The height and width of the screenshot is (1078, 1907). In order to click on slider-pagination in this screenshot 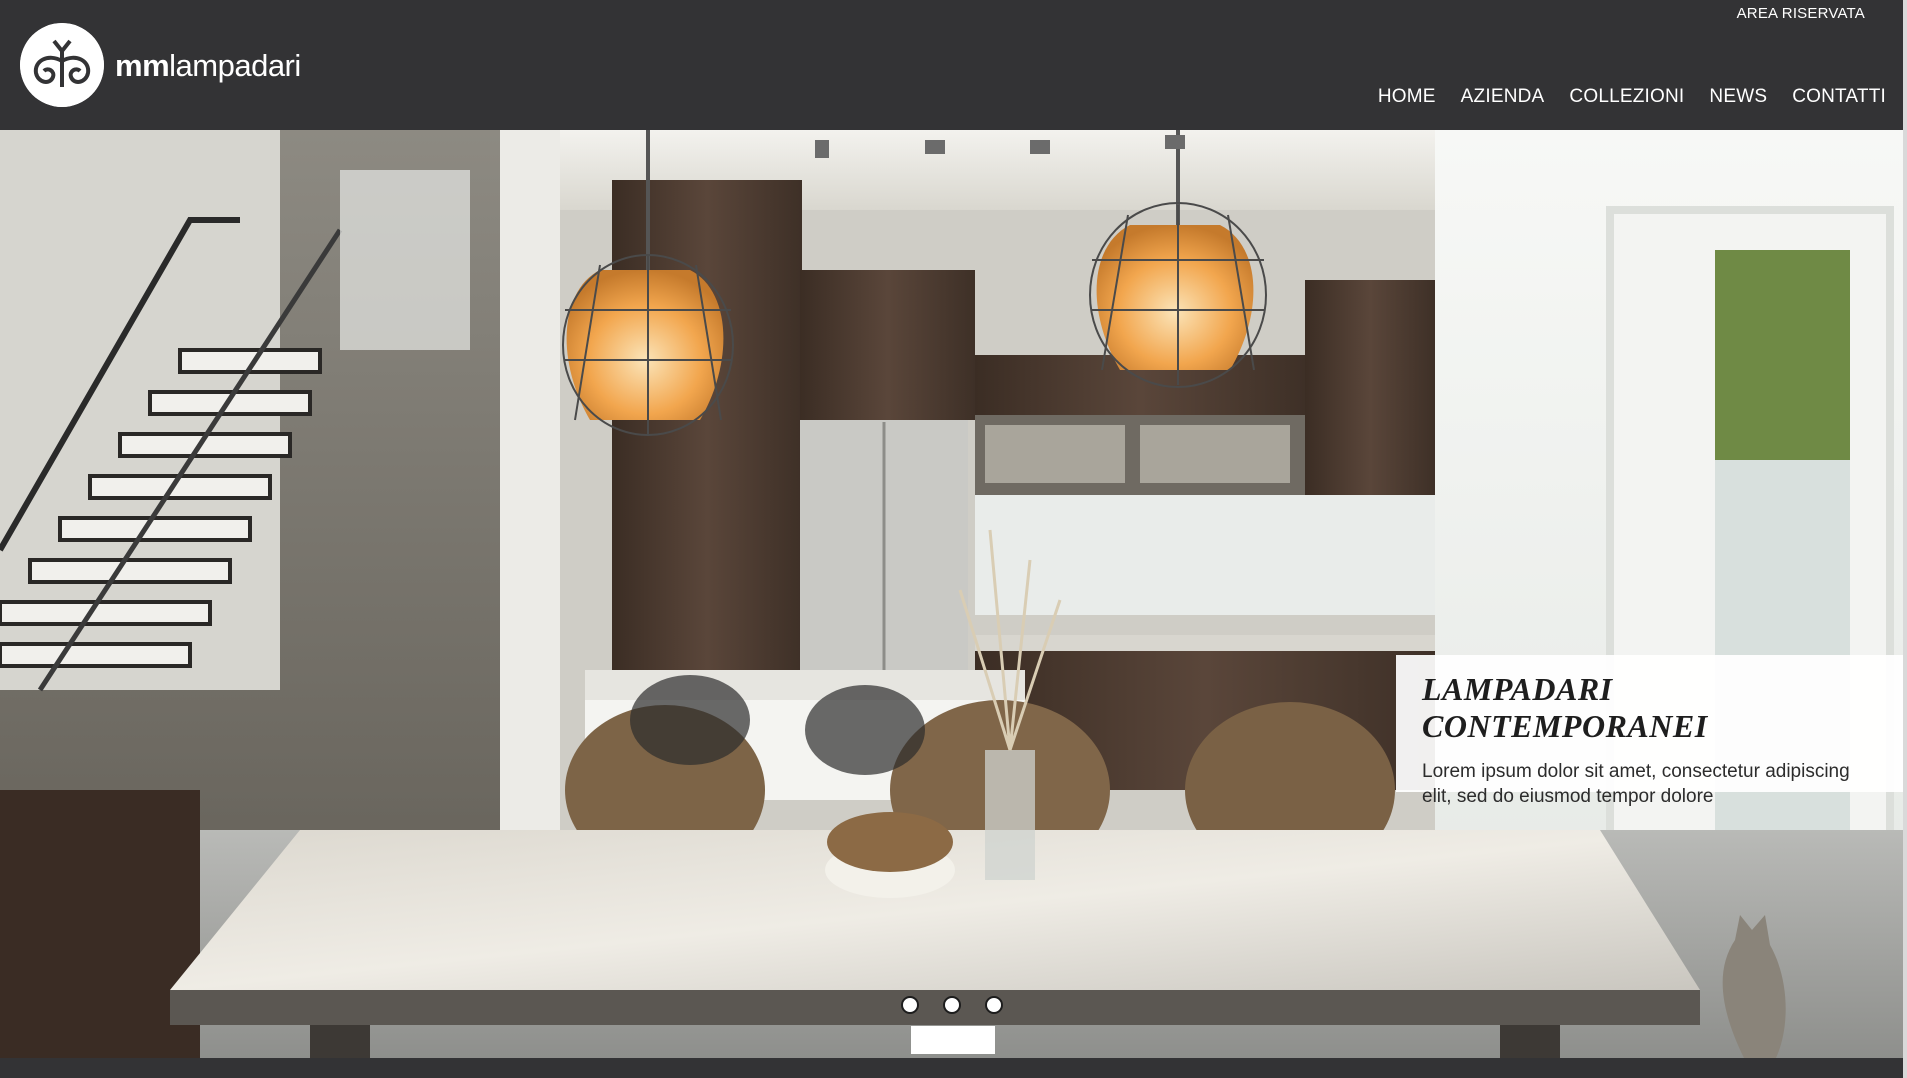, I will do `click(952, 1005)`.